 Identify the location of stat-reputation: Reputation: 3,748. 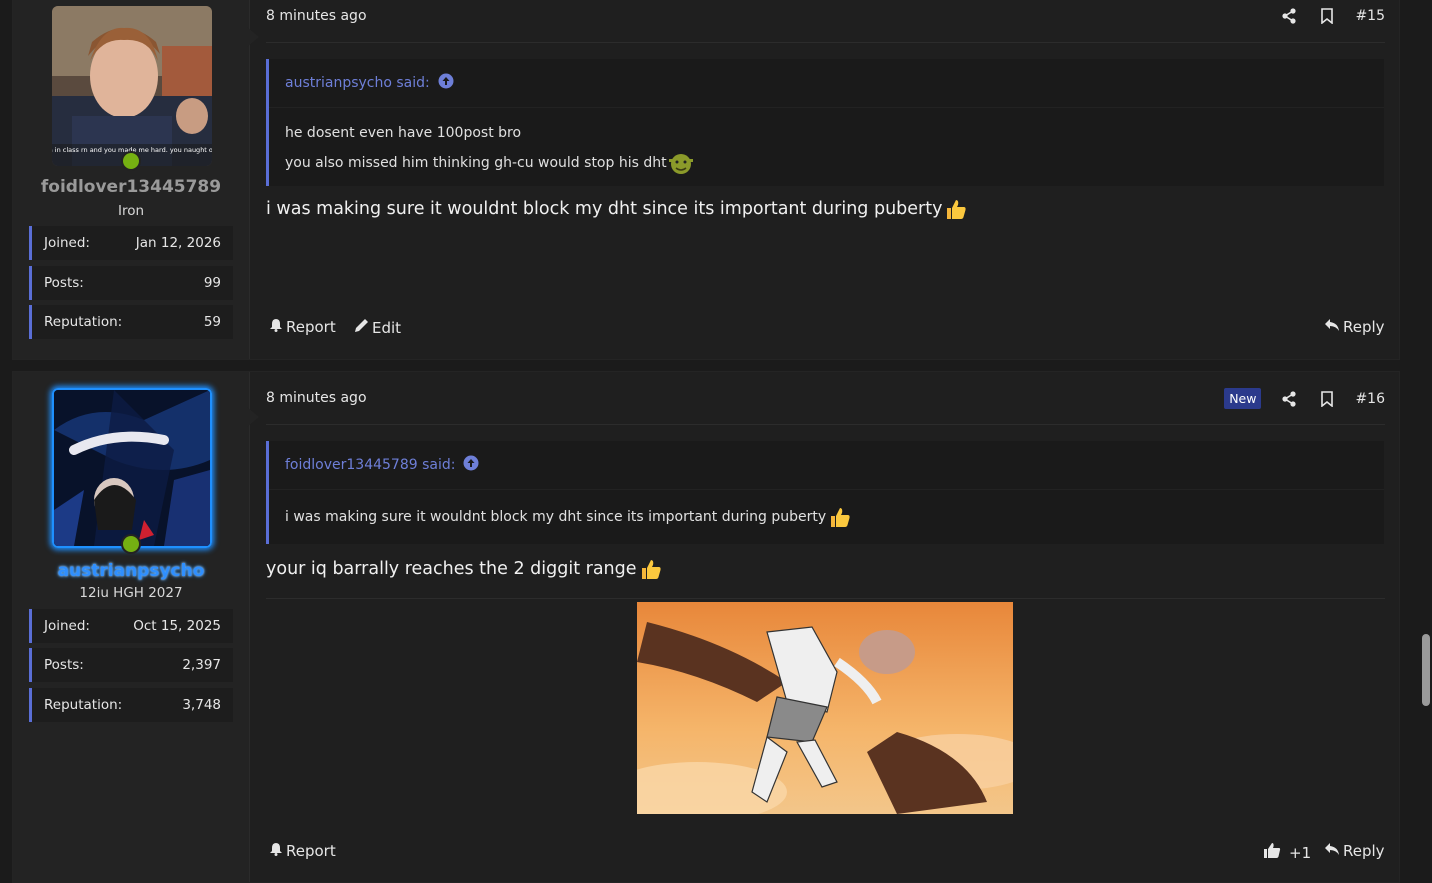
(131, 705).